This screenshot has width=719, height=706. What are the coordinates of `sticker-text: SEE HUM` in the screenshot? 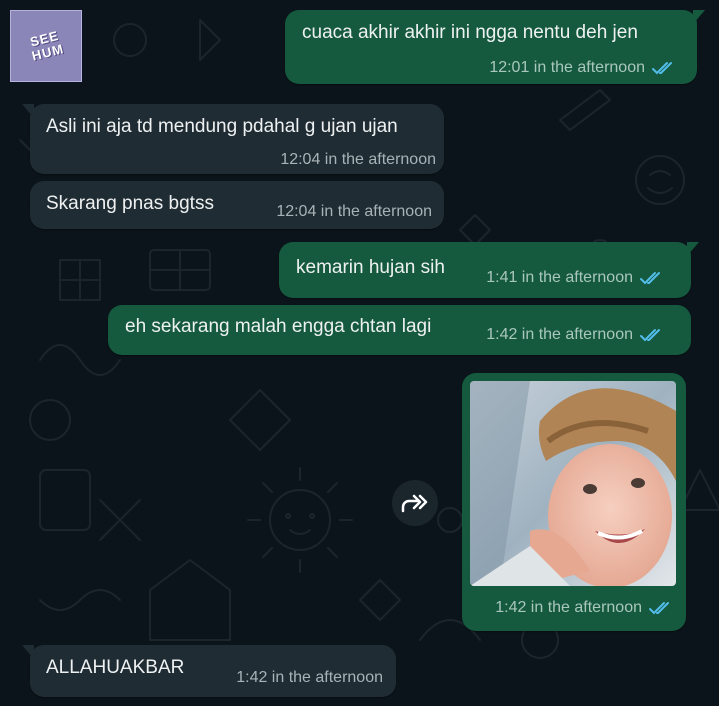 It's located at (47, 45).